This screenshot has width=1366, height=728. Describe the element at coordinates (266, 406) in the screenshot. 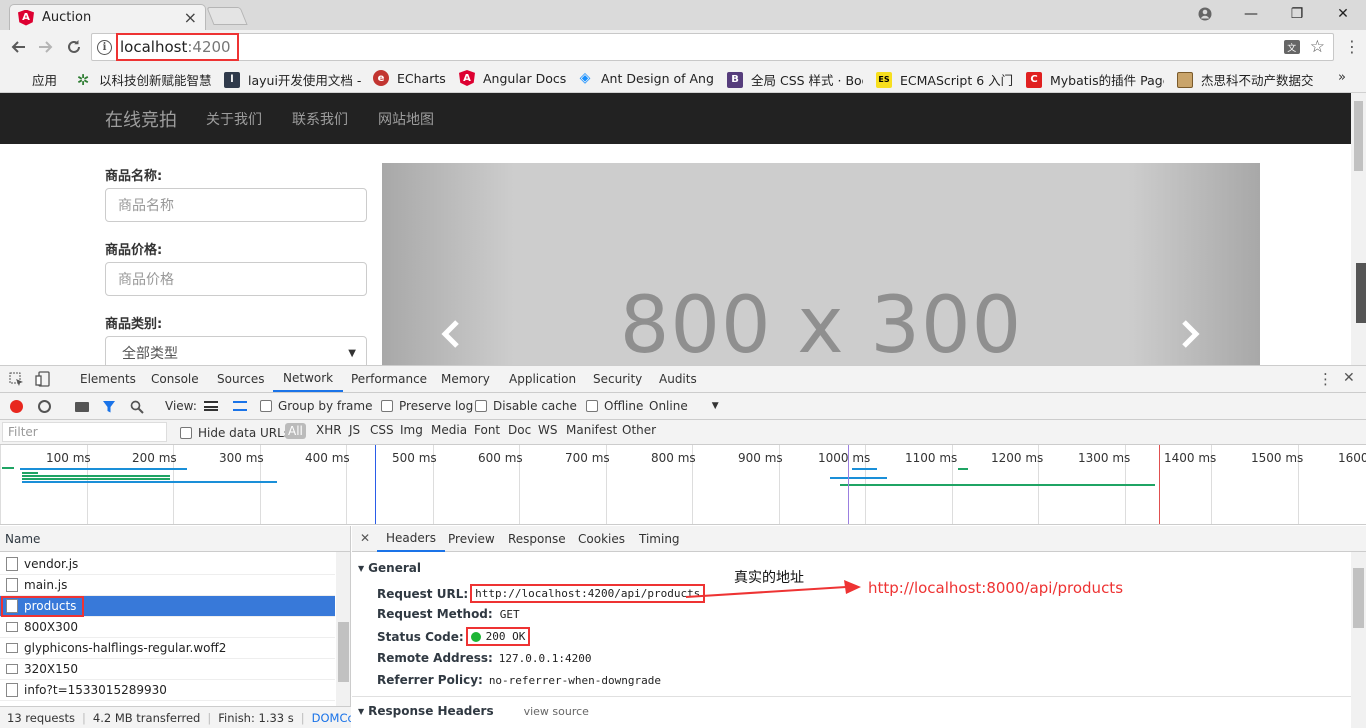

I see `group-by-frame-checkbox` at that location.